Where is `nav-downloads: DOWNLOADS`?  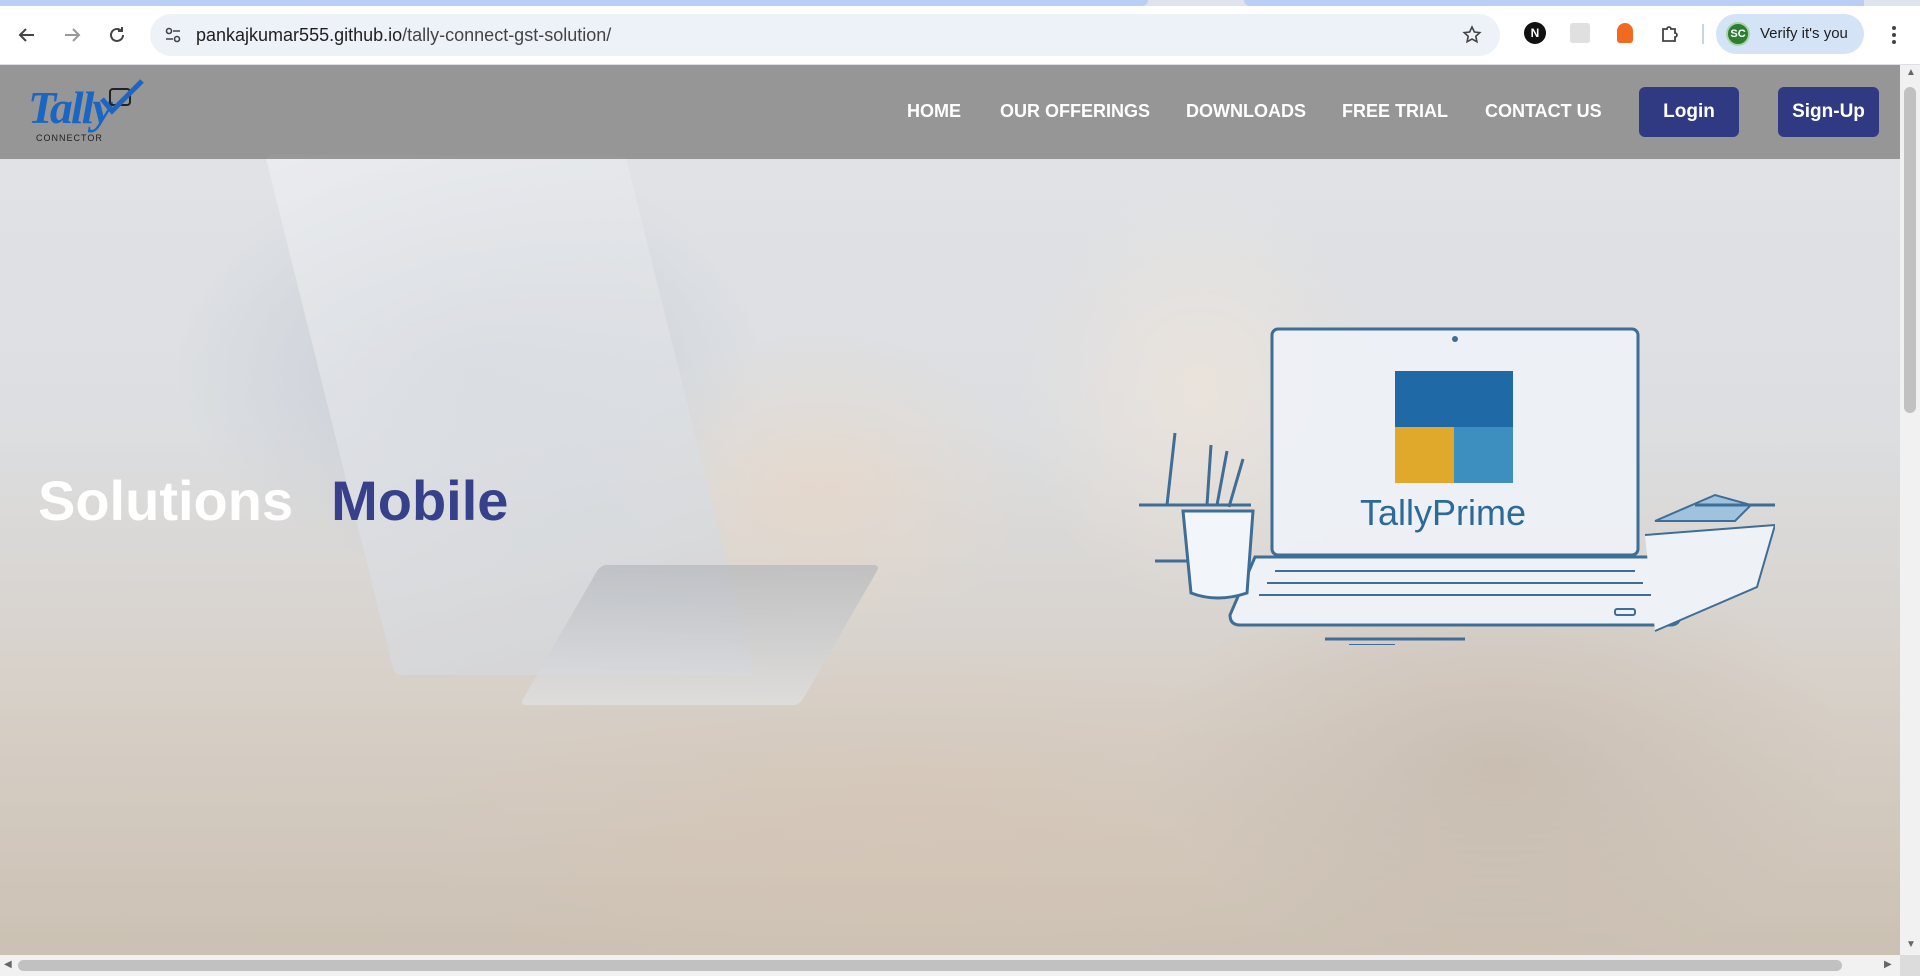
nav-downloads: DOWNLOADS is located at coordinates (1246, 111).